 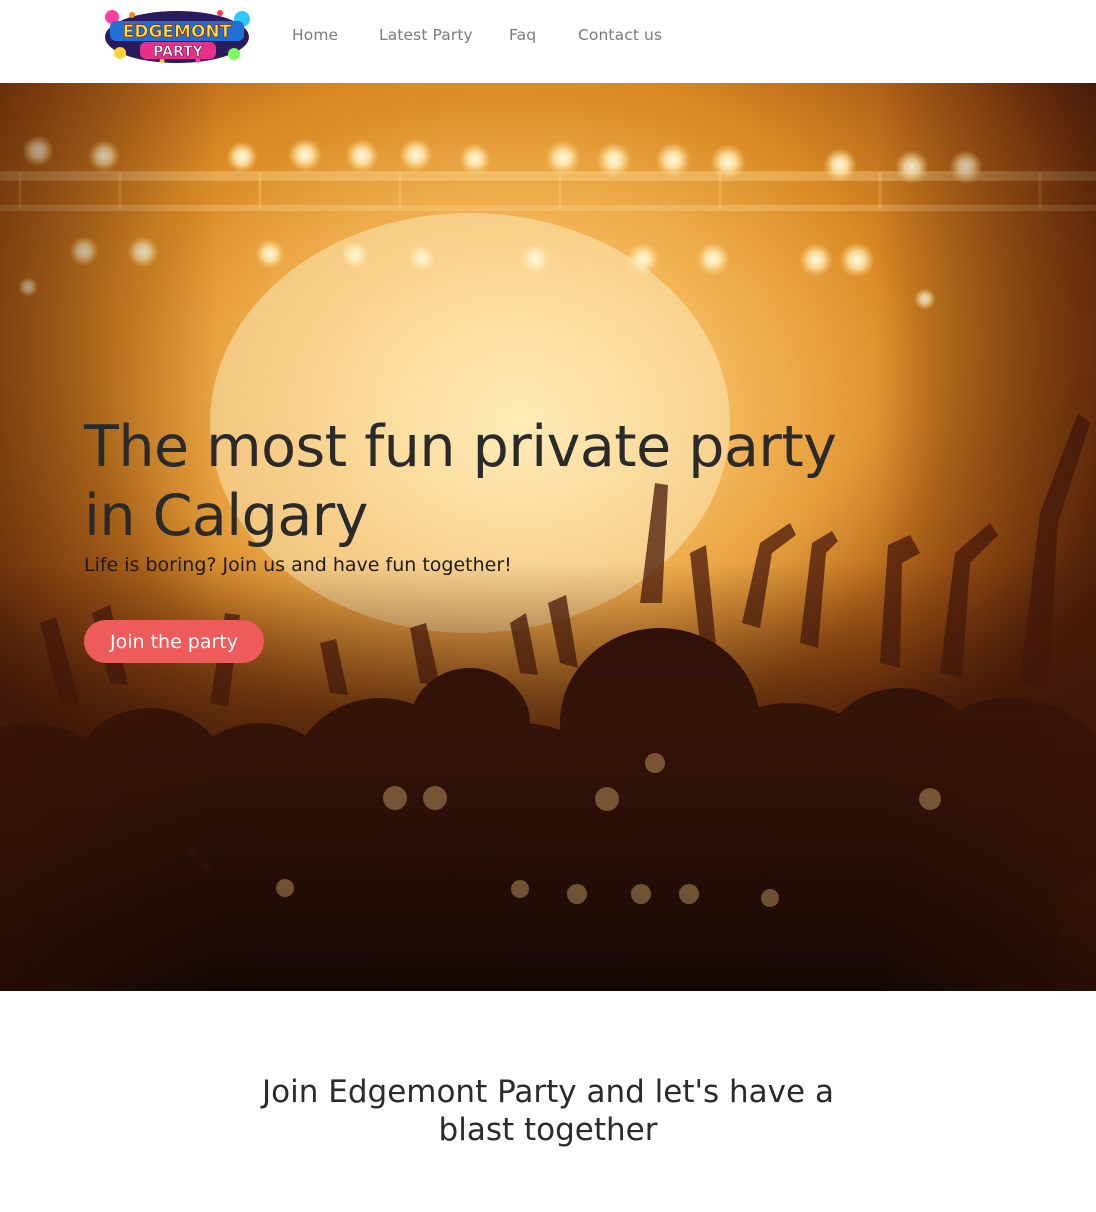 I want to click on nav-contact-us: Contact us, so click(x=620, y=35).